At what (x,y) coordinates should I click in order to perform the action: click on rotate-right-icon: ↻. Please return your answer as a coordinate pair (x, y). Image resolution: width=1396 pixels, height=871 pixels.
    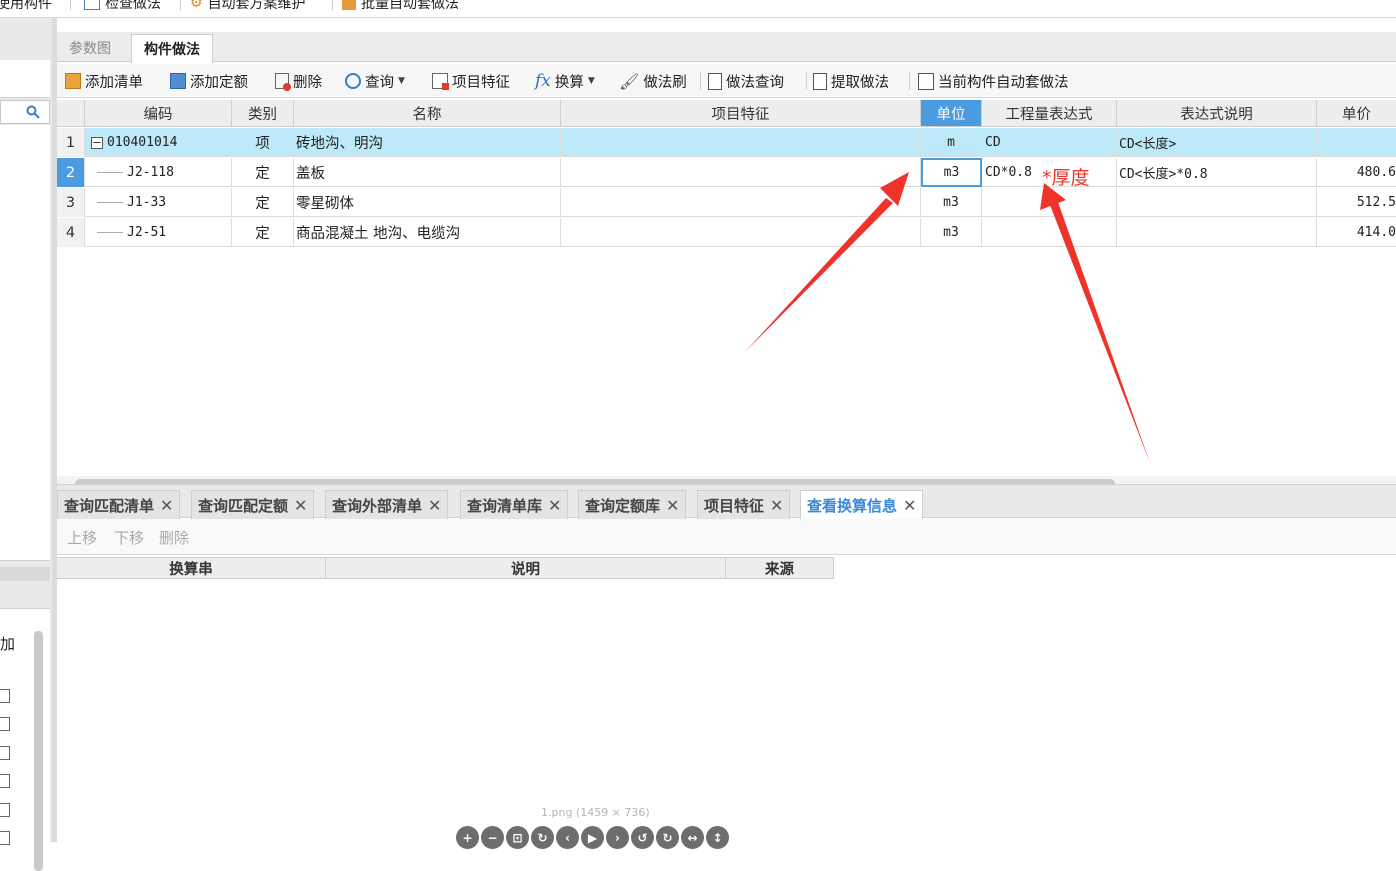
    Looking at the image, I should click on (667, 837).